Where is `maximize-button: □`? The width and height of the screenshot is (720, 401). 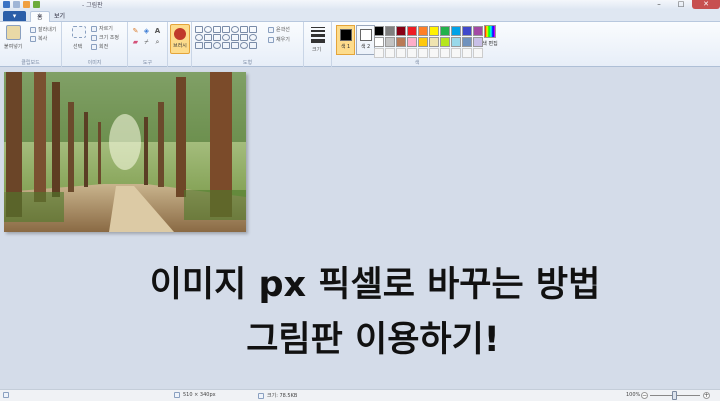
maximize-button: □ is located at coordinates (681, 4).